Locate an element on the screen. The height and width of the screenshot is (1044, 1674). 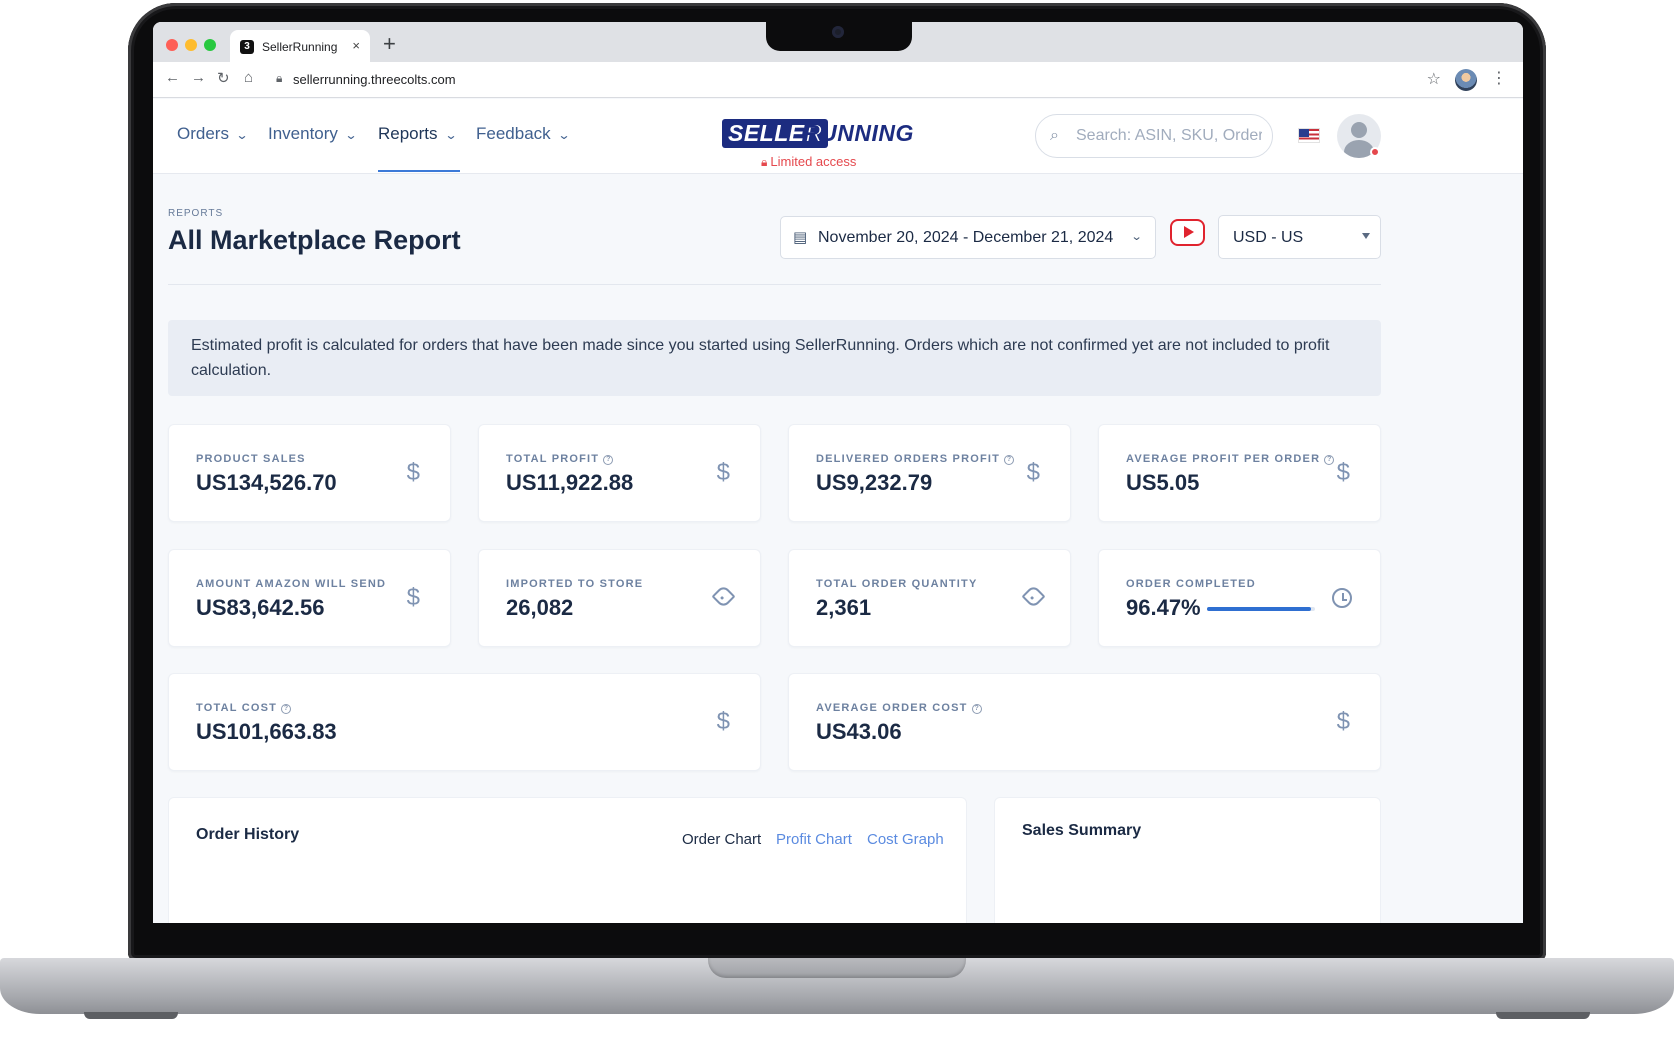
lock-icon: 🔒︎ is located at coordinates (279, 78).